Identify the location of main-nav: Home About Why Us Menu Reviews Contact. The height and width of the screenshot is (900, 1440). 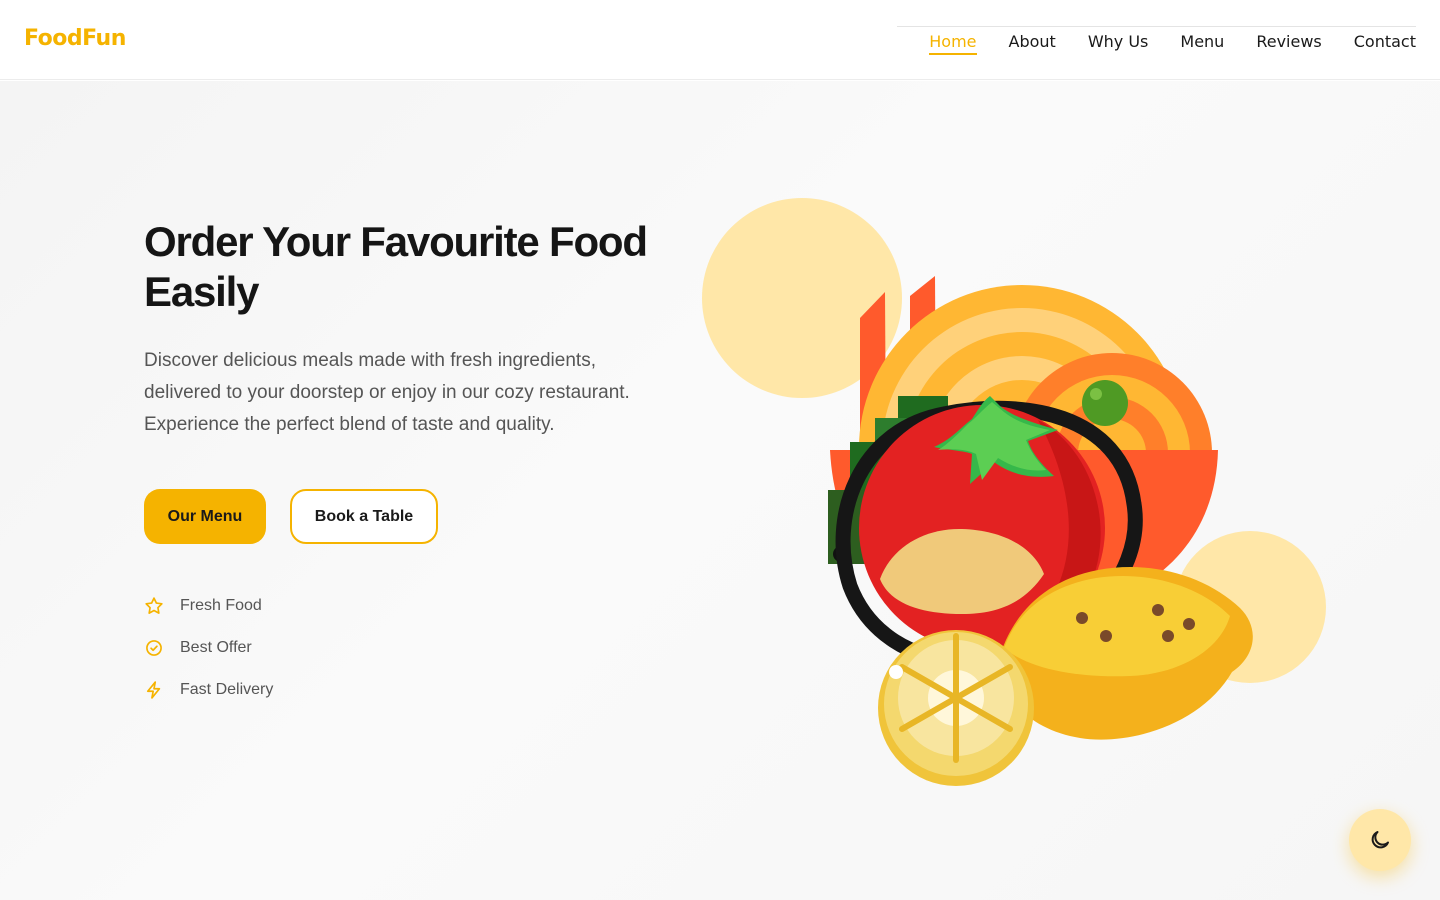
(1156, 41).